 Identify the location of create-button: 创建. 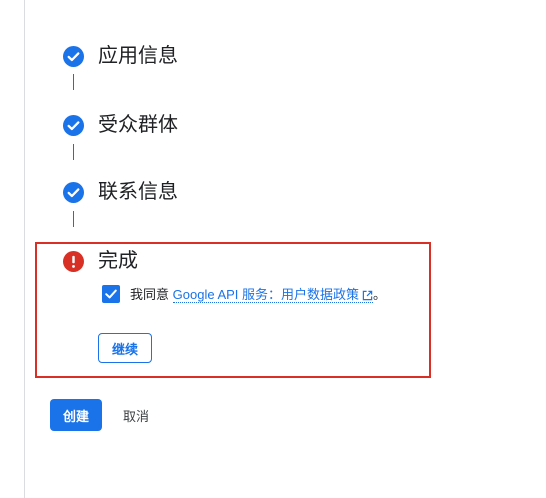
(76, 415).